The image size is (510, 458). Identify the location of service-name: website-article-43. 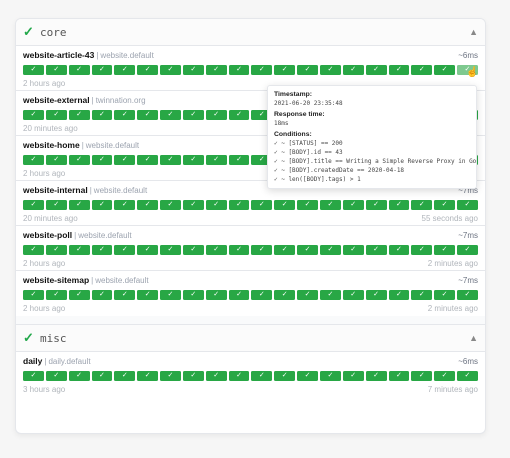
(58, 55).